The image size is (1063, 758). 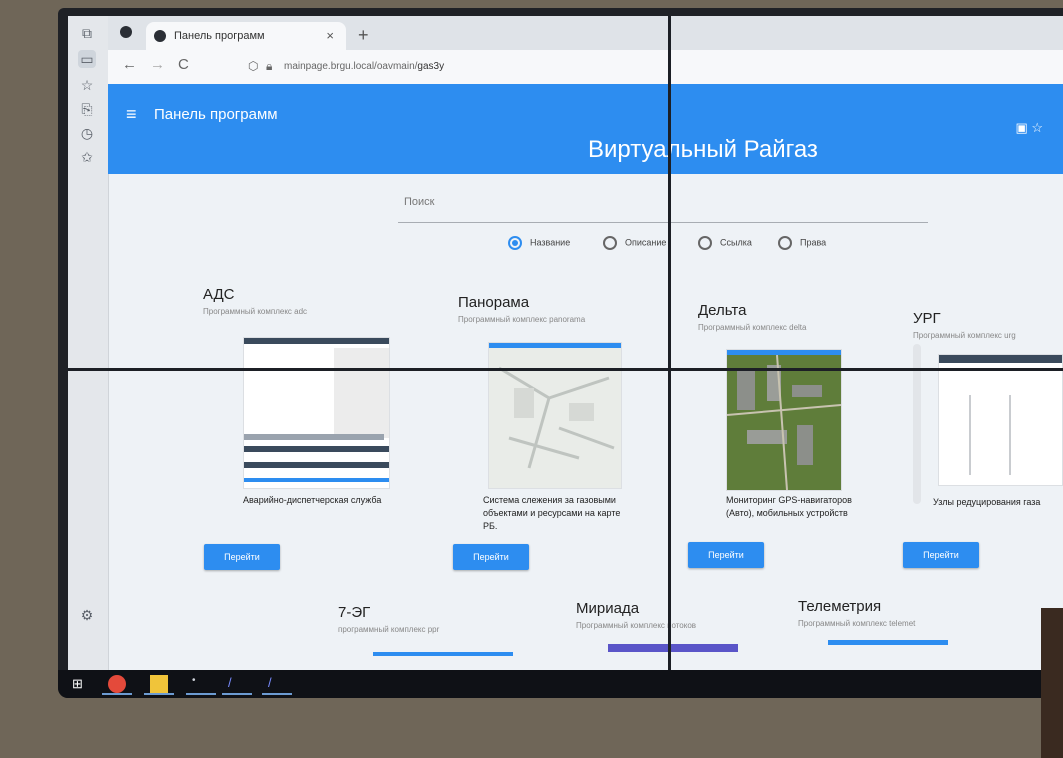 I want to click on settings-icon: ⚙, so click(x=87, y=615).